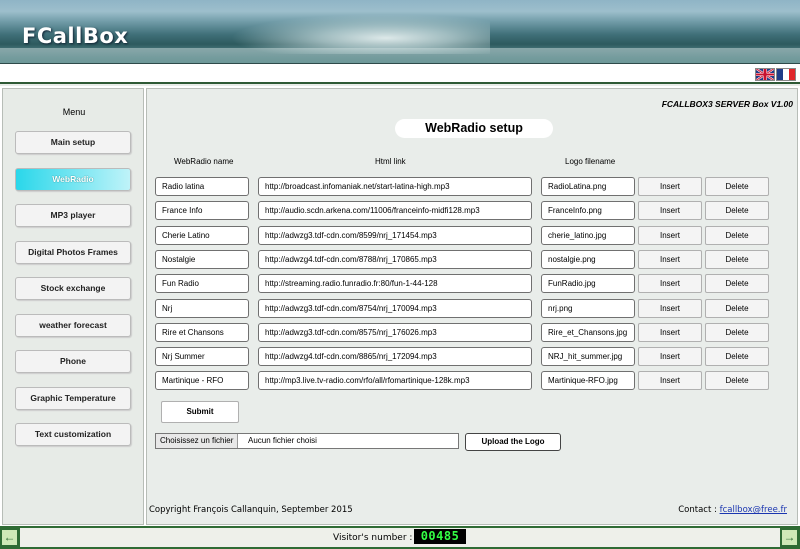  What do you see at coordinates (390, 161) in the screenshot?
I see `column-header-link: Html link` at bounding box center [390, 161].